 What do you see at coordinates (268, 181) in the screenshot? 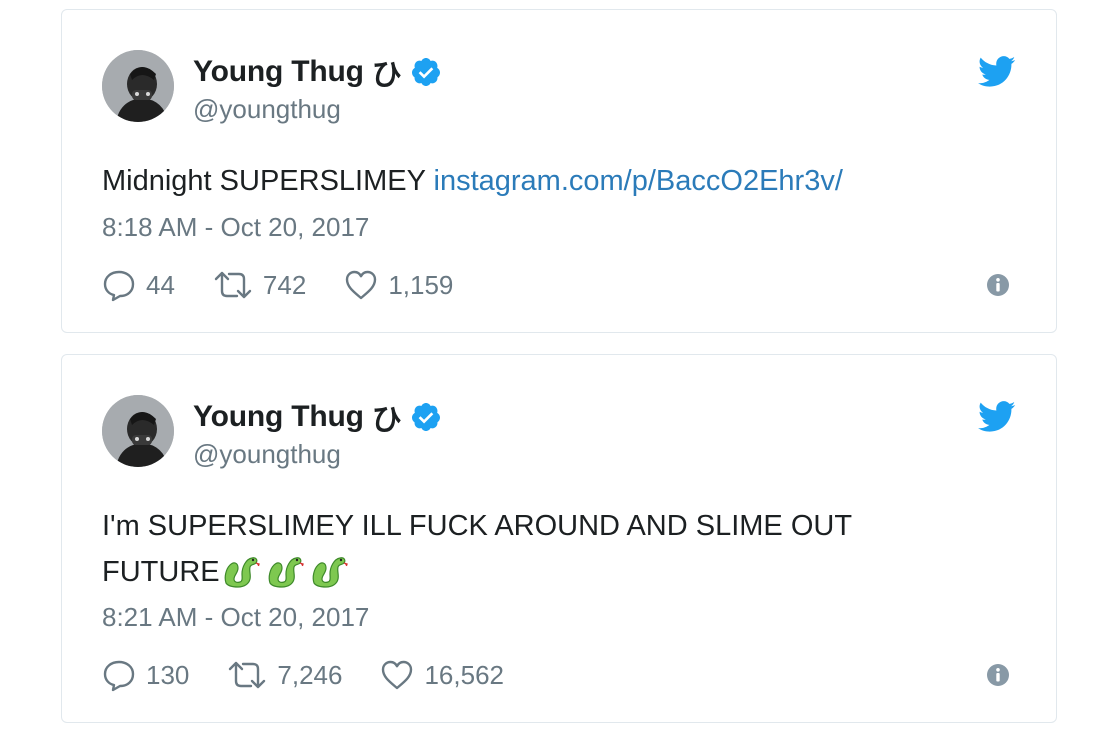
I see `tweet-text-body: Midnight SUPERSLIMEY` at bounding box center [268, 181].